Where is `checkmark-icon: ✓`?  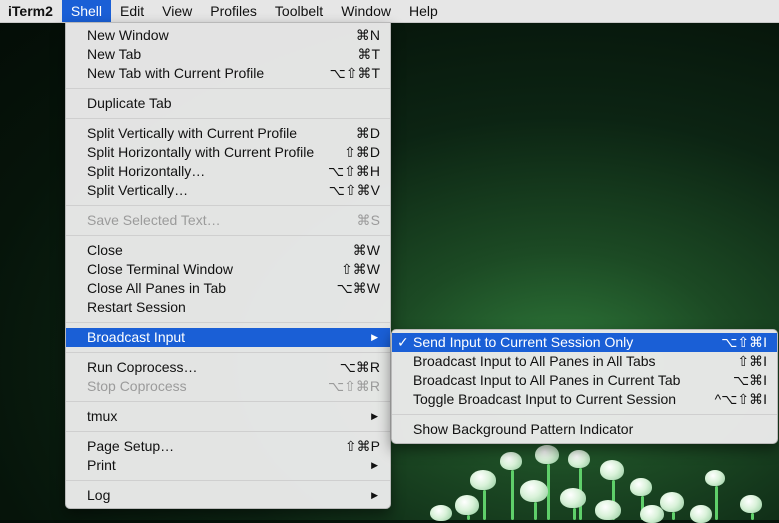 checkmark-icon: ✓ is located at coordinates (403, 342).